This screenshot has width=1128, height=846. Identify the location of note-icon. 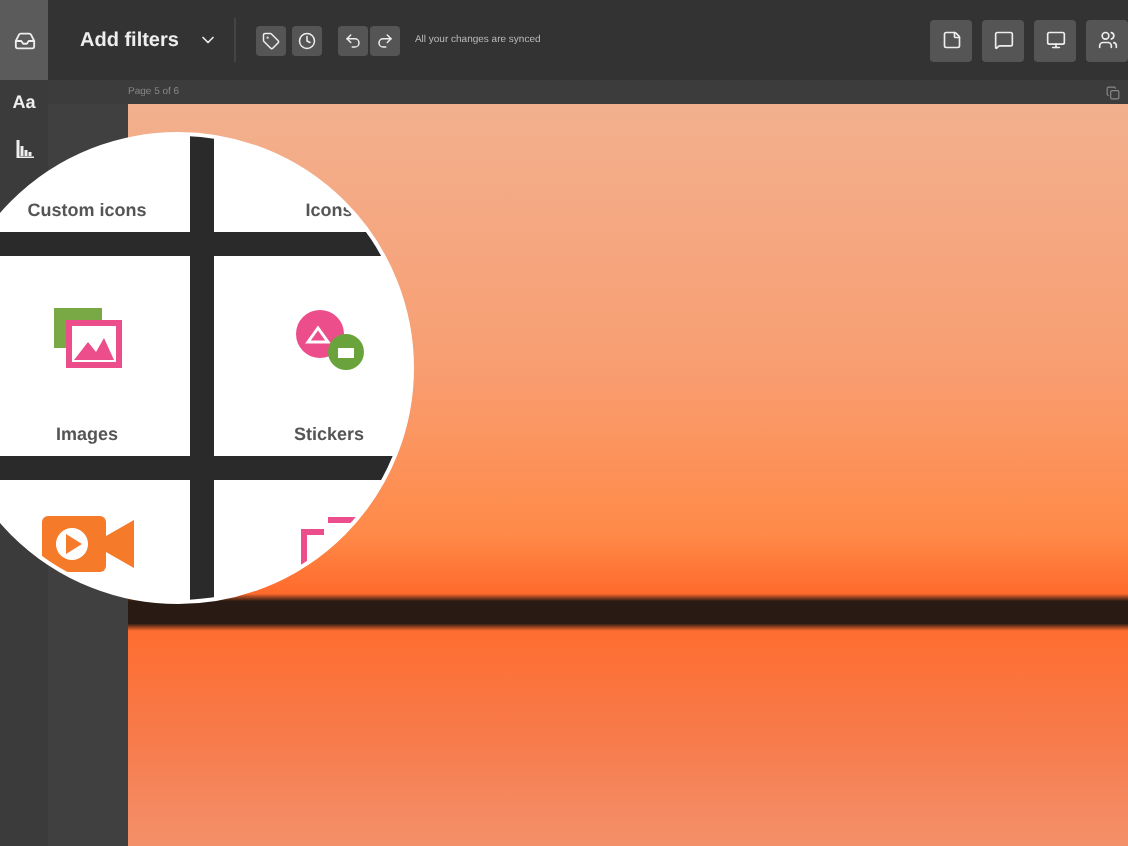
(951, 40).